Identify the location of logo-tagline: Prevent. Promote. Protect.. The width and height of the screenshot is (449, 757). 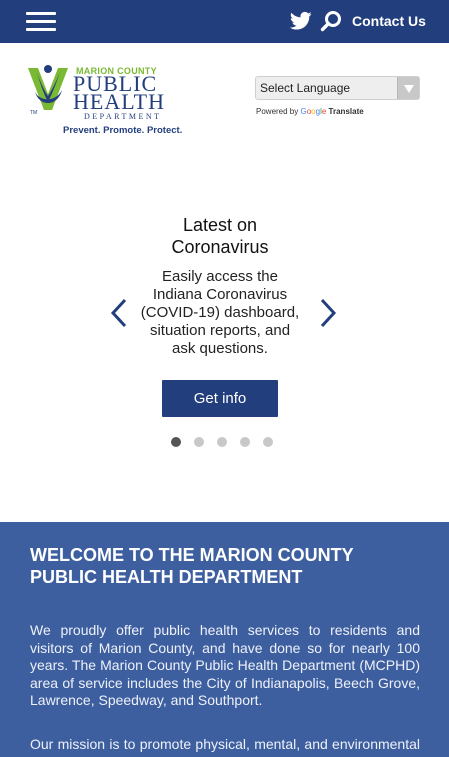
(123, 130).